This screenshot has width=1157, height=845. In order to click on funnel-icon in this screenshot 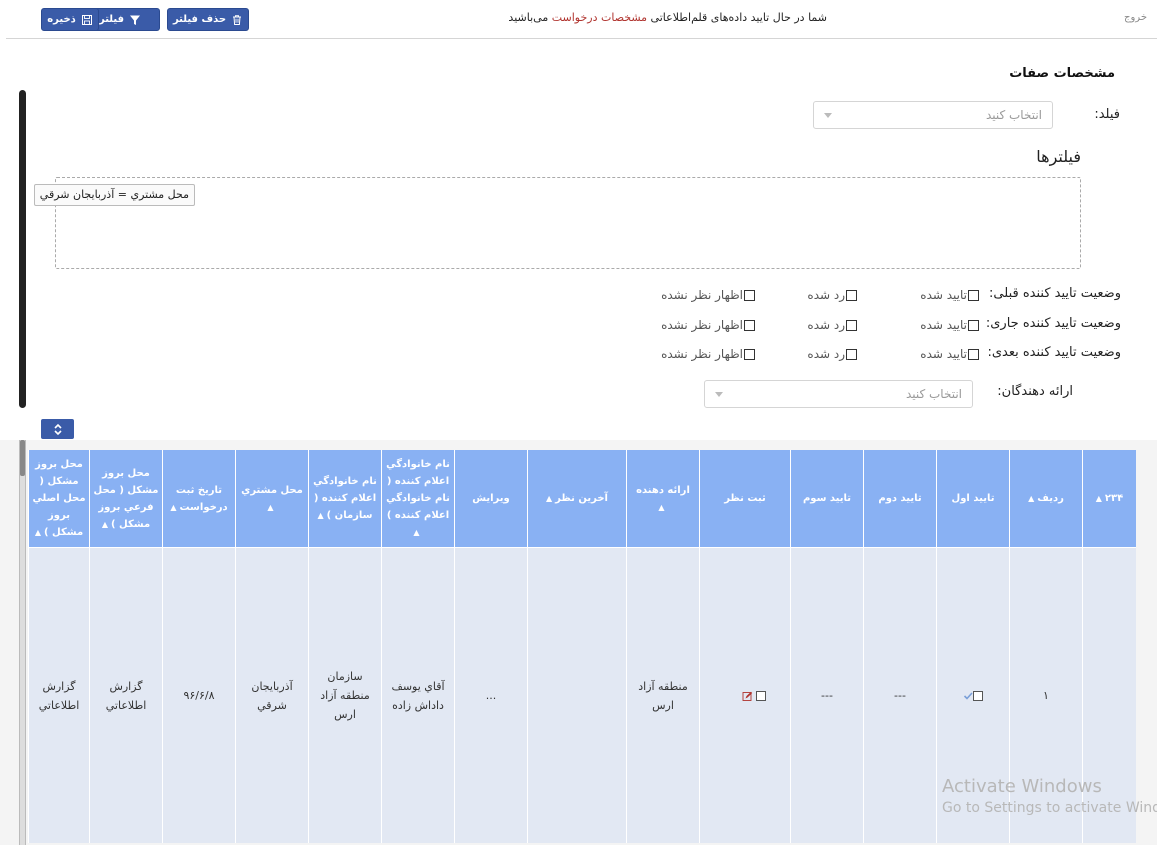, I will do `click(135, 20)`.